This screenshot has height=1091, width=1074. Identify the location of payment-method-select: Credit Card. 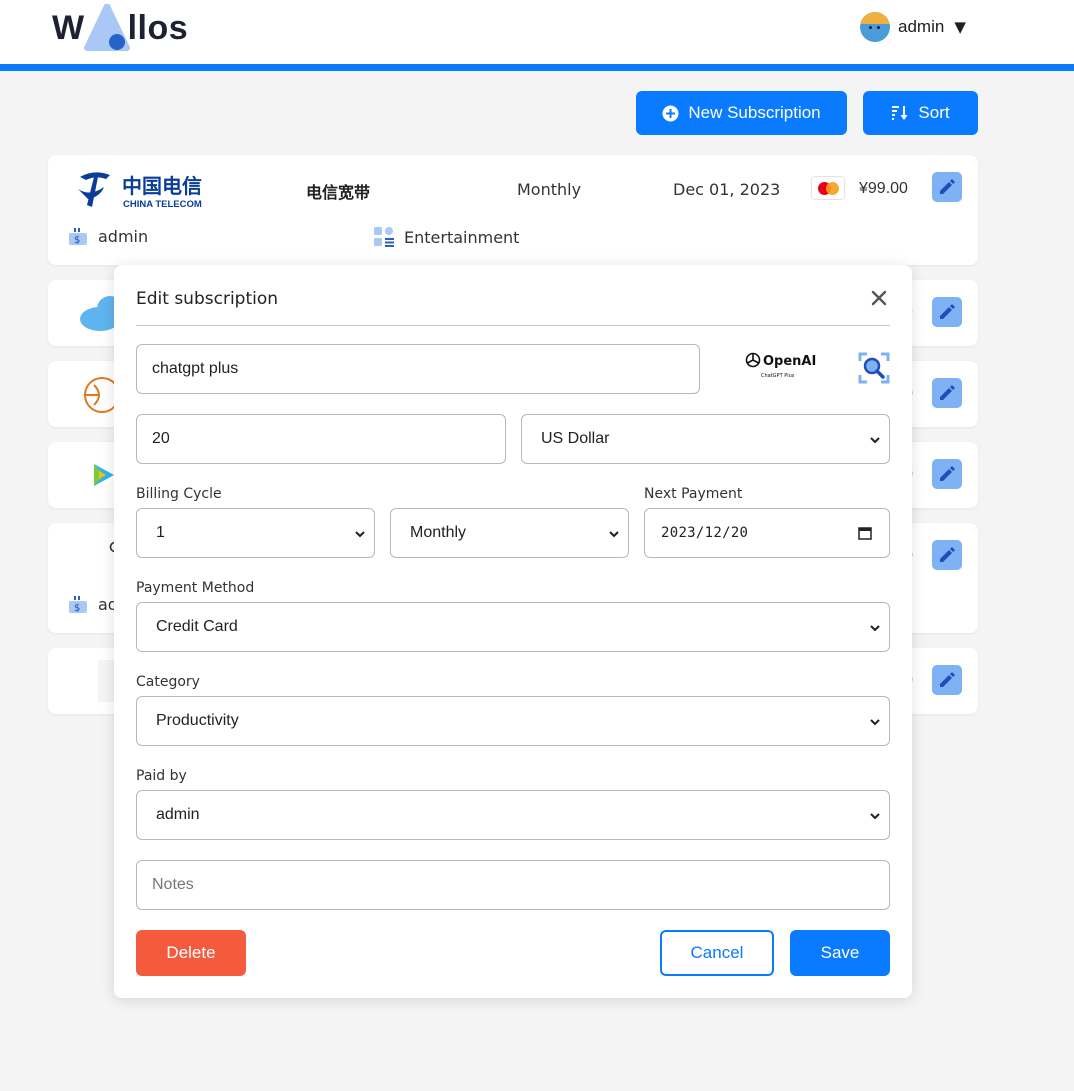
(513, 627).